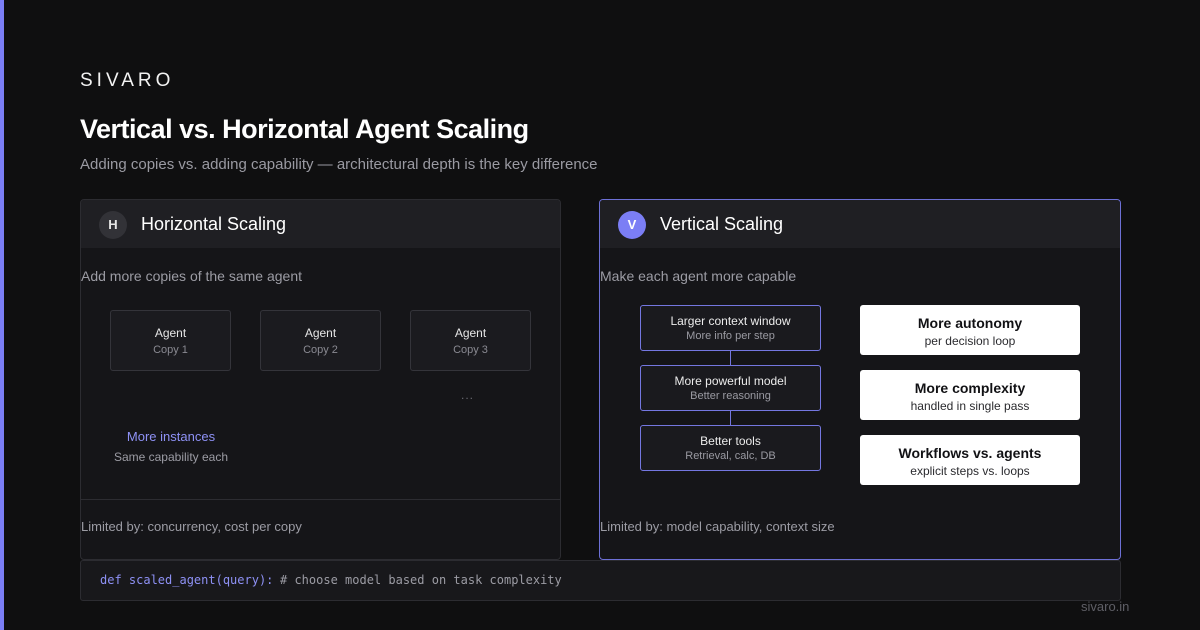  I want to click on benefit-card: More autonomy per decision loop, so click(970, 330).